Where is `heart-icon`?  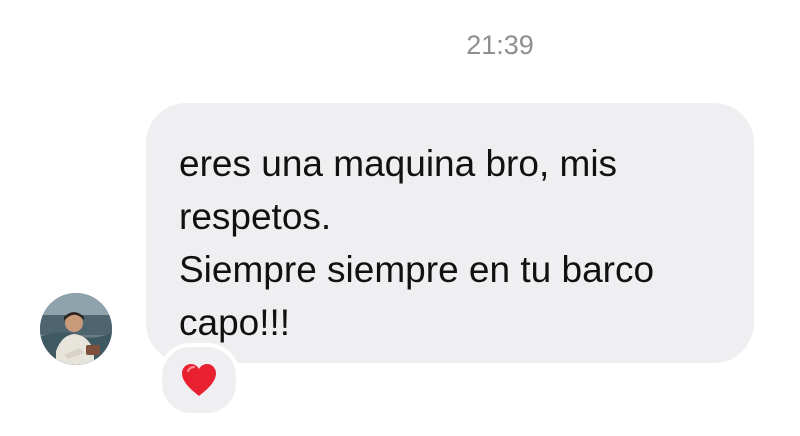
heart-icon is located at coordinates (199, 380).